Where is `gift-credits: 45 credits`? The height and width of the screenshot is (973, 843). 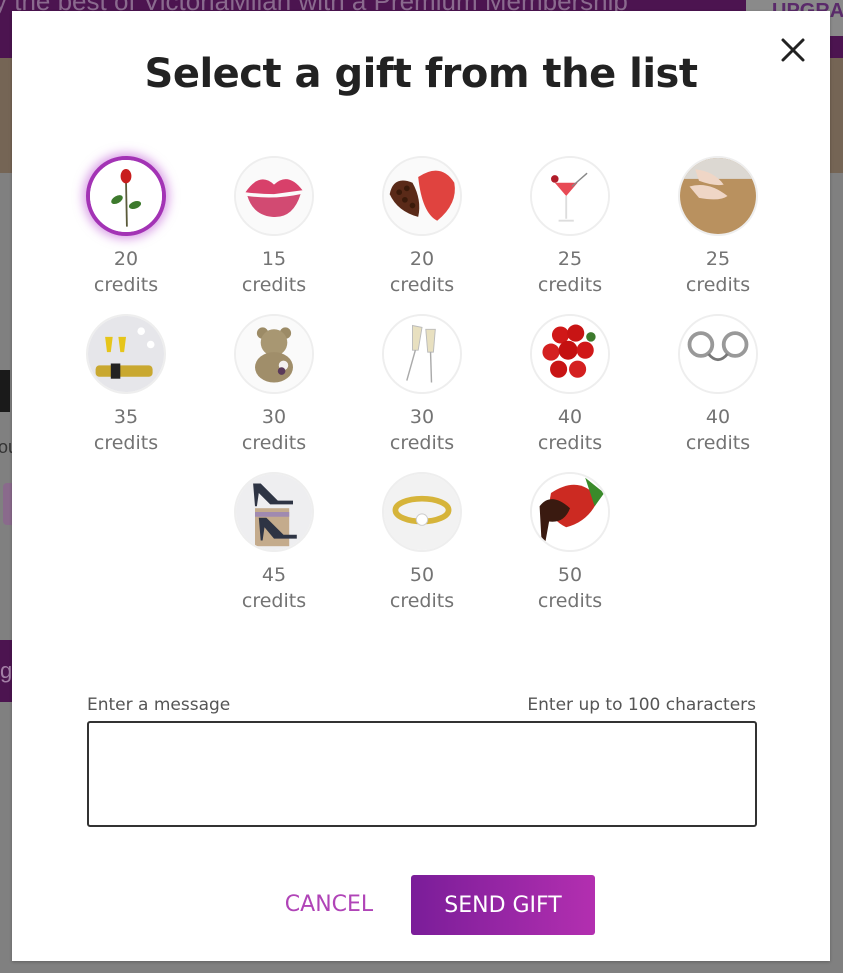
gift-credits: 45 credits is located at coordinates (274, 588).